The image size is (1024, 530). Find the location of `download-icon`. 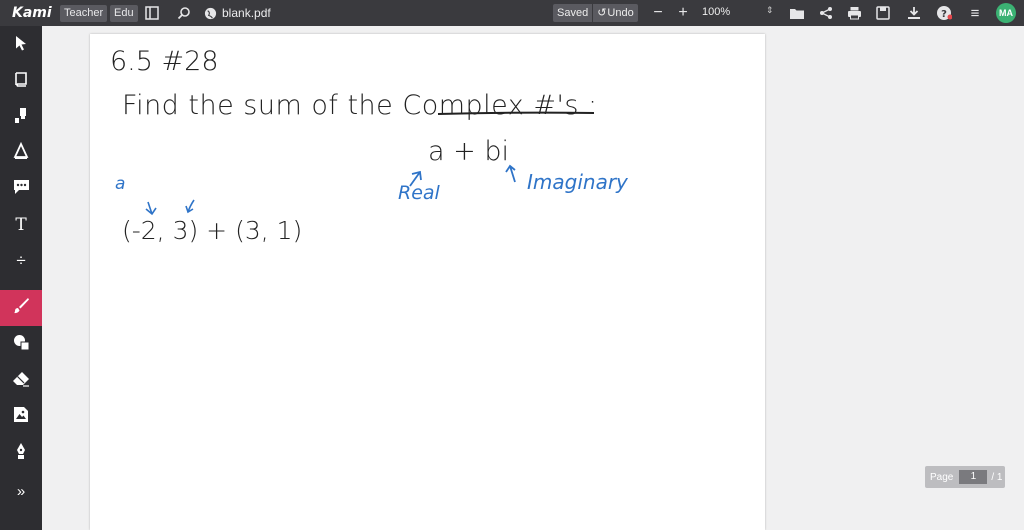

download-icon is located at coordinates (914, 13).